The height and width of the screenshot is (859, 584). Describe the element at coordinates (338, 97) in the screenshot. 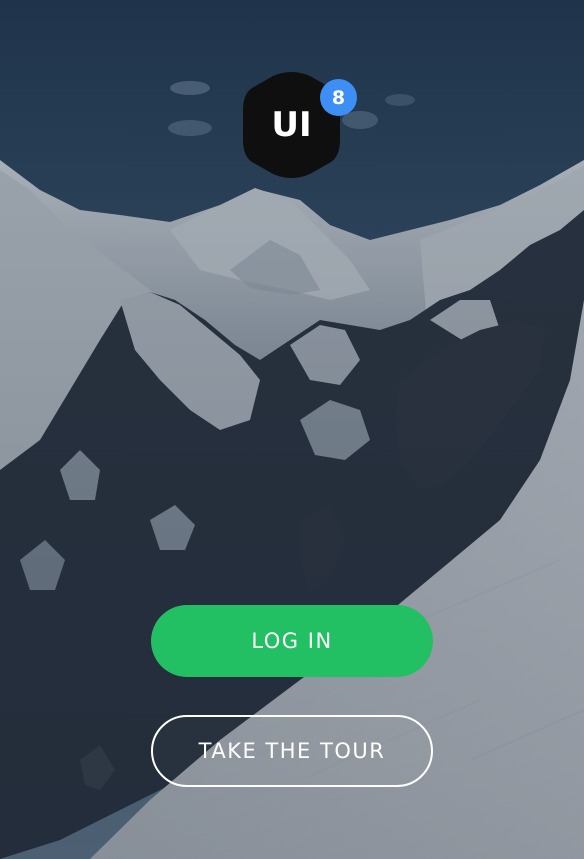

I see `notification-badge: 8` at that location.